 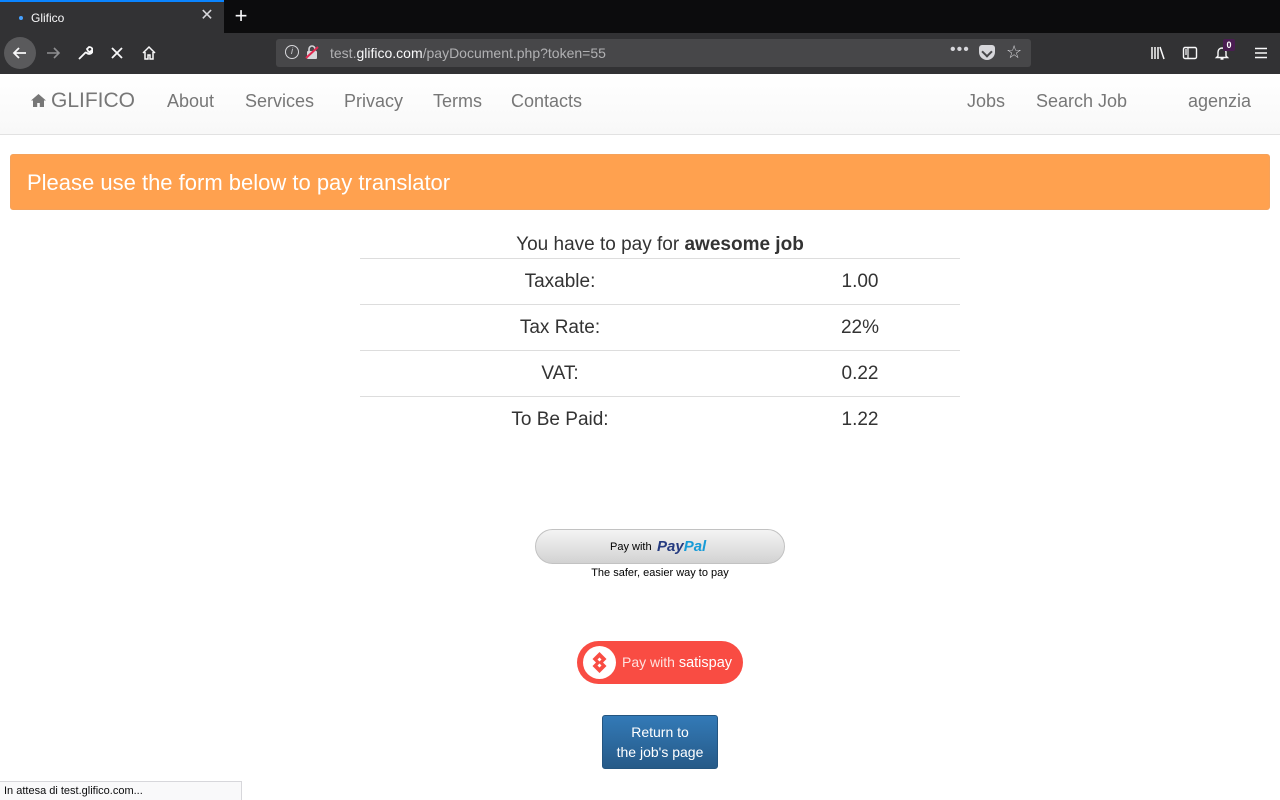 What do you see at coordinates (744, 244) in the screenshot?
I see `job-name: awesome job` at bounding box center [744, 244].